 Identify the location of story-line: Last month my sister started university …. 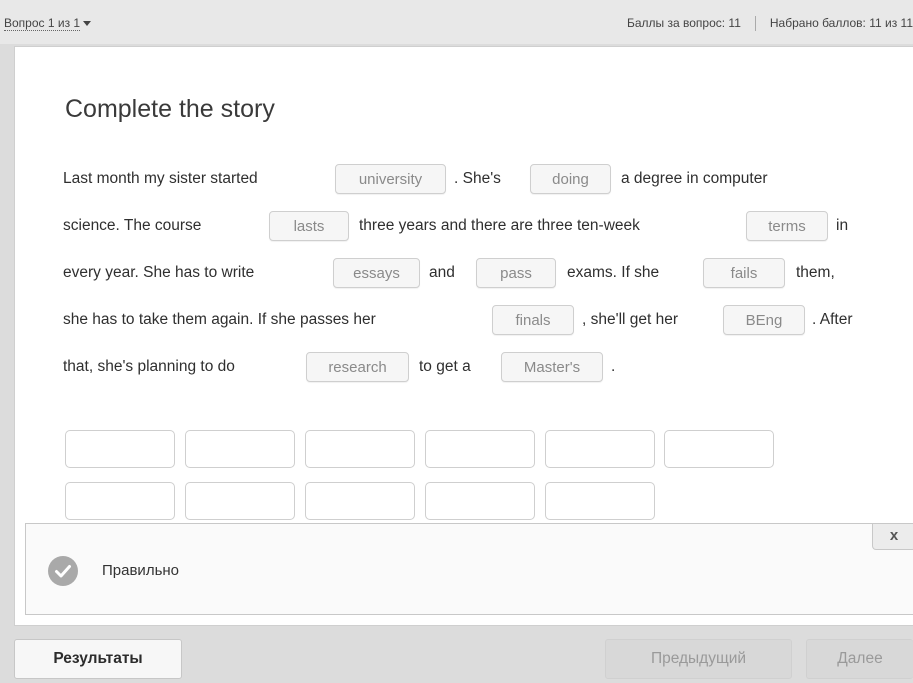
(463, 187).